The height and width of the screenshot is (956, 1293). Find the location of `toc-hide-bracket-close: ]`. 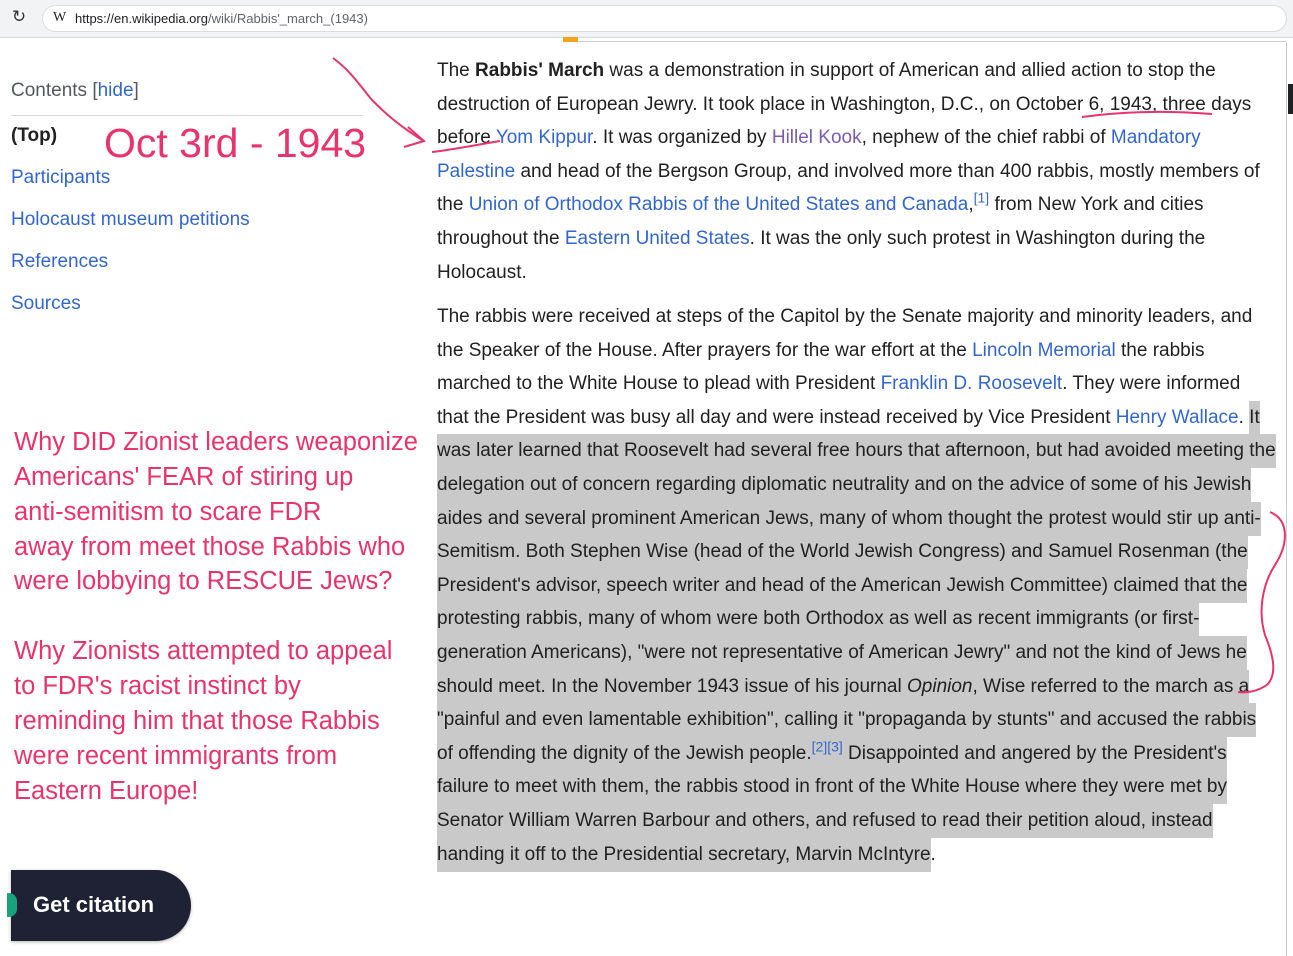

toc-hide-bracket-close: ] is located at coordinates (136, 90).